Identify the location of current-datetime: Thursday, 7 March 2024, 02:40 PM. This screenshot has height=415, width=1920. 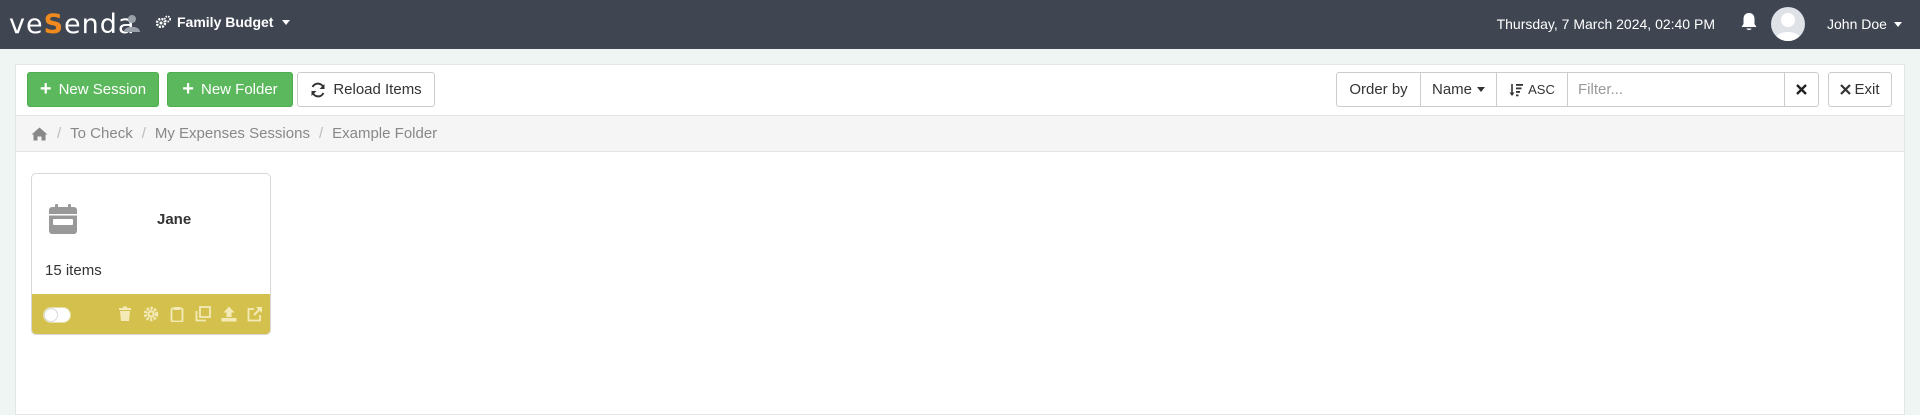
(1605, 24).